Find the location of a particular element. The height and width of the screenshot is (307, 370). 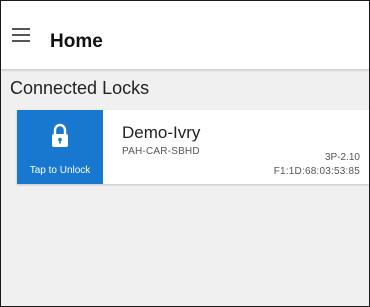

lock-mac-address: F1:1D:68:03:53:85 is located at coordinates (316, 171).